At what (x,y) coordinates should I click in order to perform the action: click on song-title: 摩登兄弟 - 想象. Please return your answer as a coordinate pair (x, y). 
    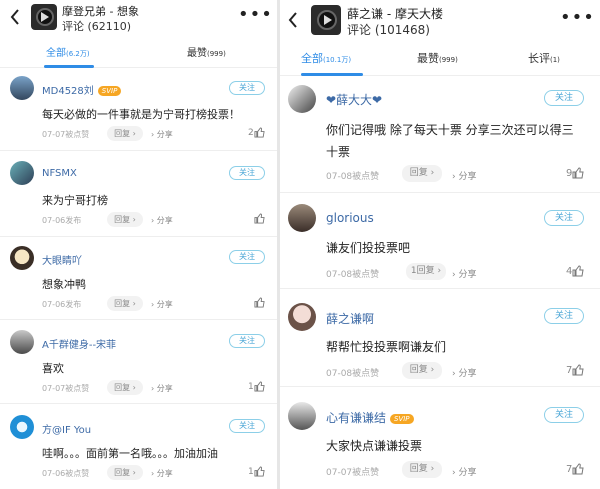
    Looking at the image, I should click on (100, 11).